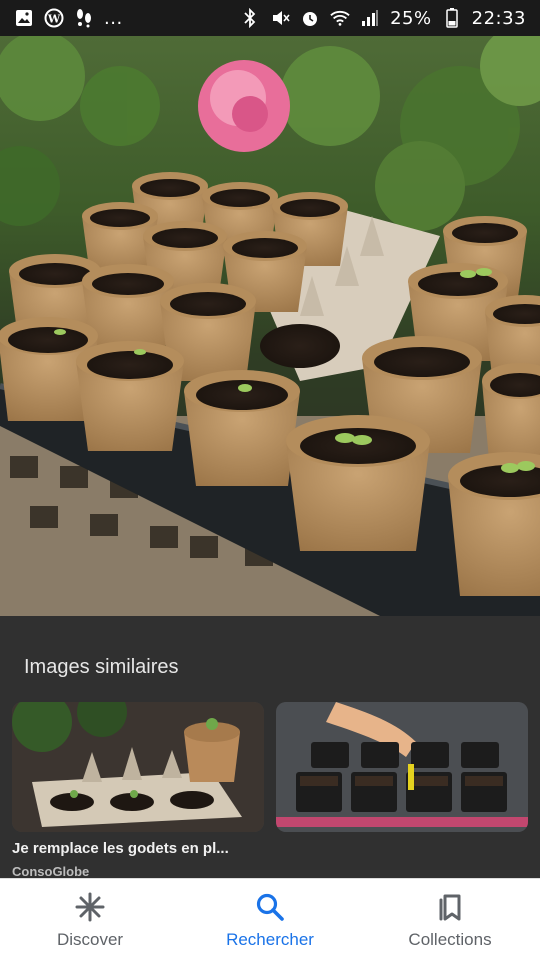  I want to click on egg-carton-seedlings-thumbnail, so click(138, 767).